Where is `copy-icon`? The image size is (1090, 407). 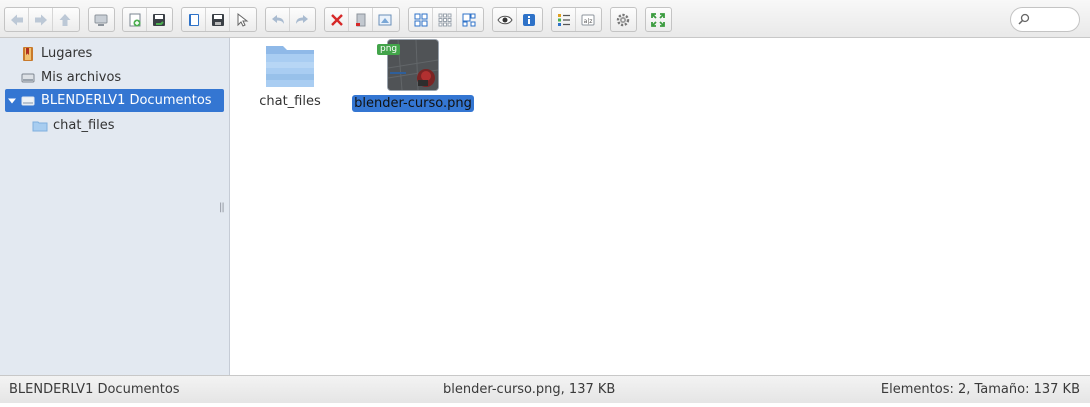 copy-icon is located at coordinates (360, 19).